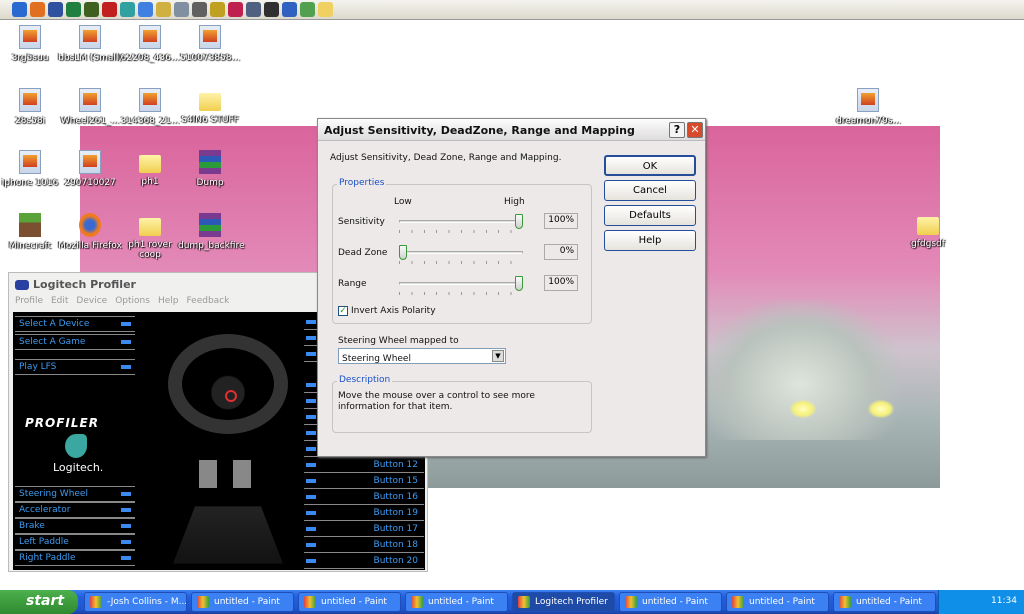 The height and width of the screenshot is (614, 1024). Describe the element at coordinates (75, 542) in the screenshot. I see `axis-item: Left Paddle` at that location.